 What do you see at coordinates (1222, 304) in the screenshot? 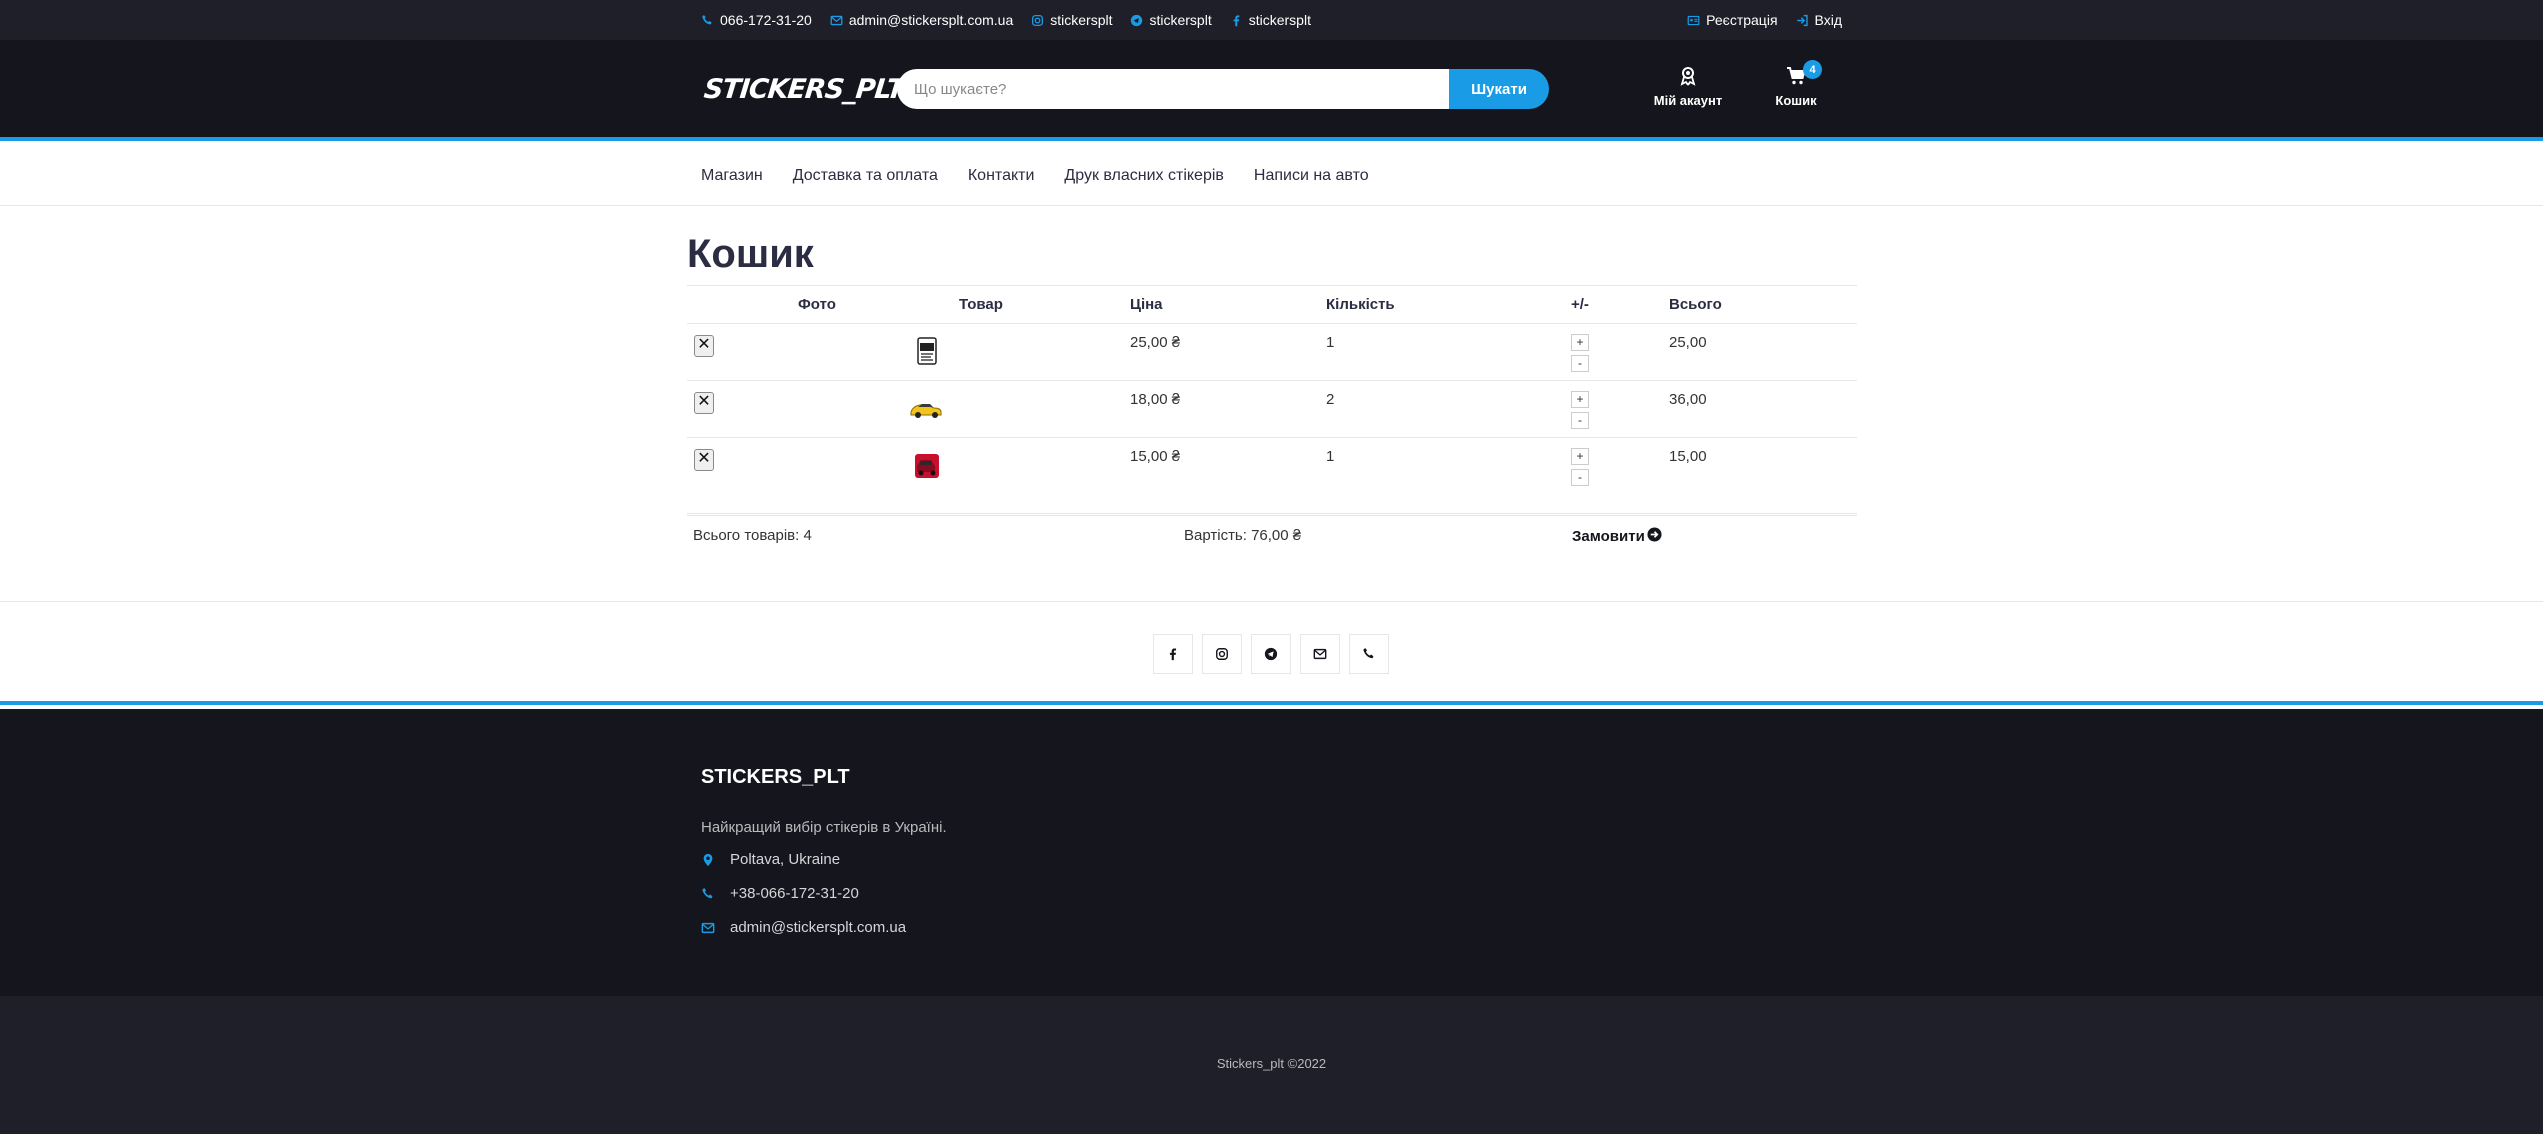
I see `header-price: Ціна` at bounding box center [1222, 304].